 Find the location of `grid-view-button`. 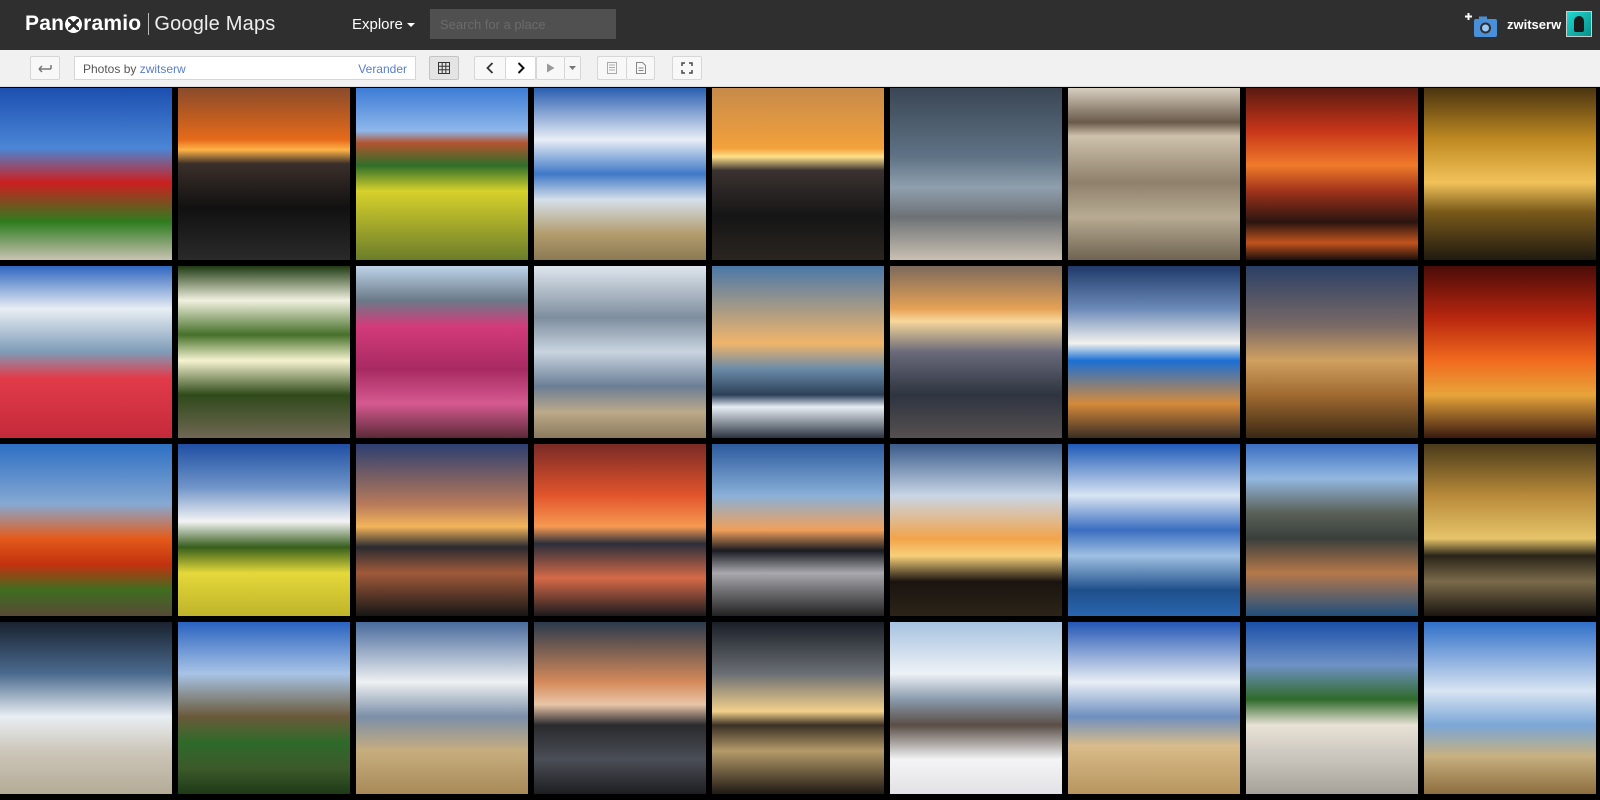

grid-view-button is located at coordinates (444, 68).